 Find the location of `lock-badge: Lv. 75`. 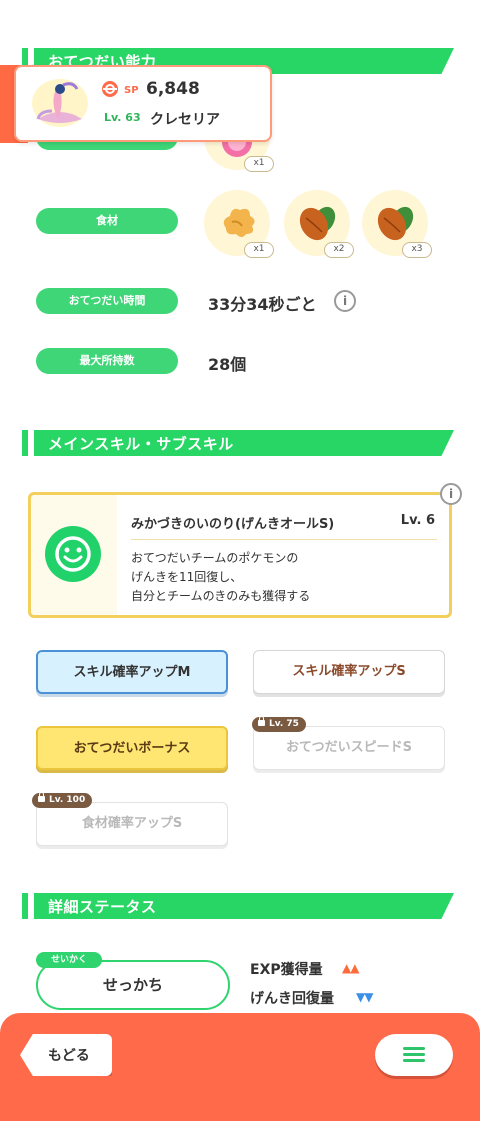

lock-badge: Lv. 75 is located at coordinates (279, 724).